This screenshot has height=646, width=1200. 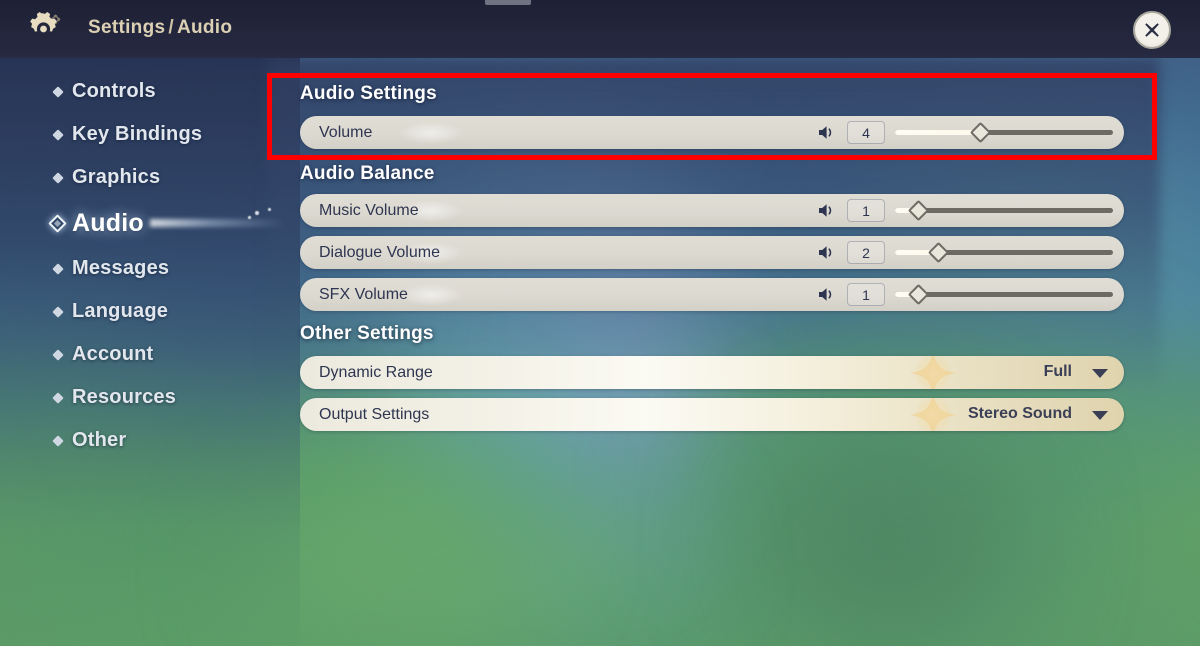 What do you see at coordinates (508, 2) in the screenshot?
I see `window-notch` at bounding box center [508, 2].